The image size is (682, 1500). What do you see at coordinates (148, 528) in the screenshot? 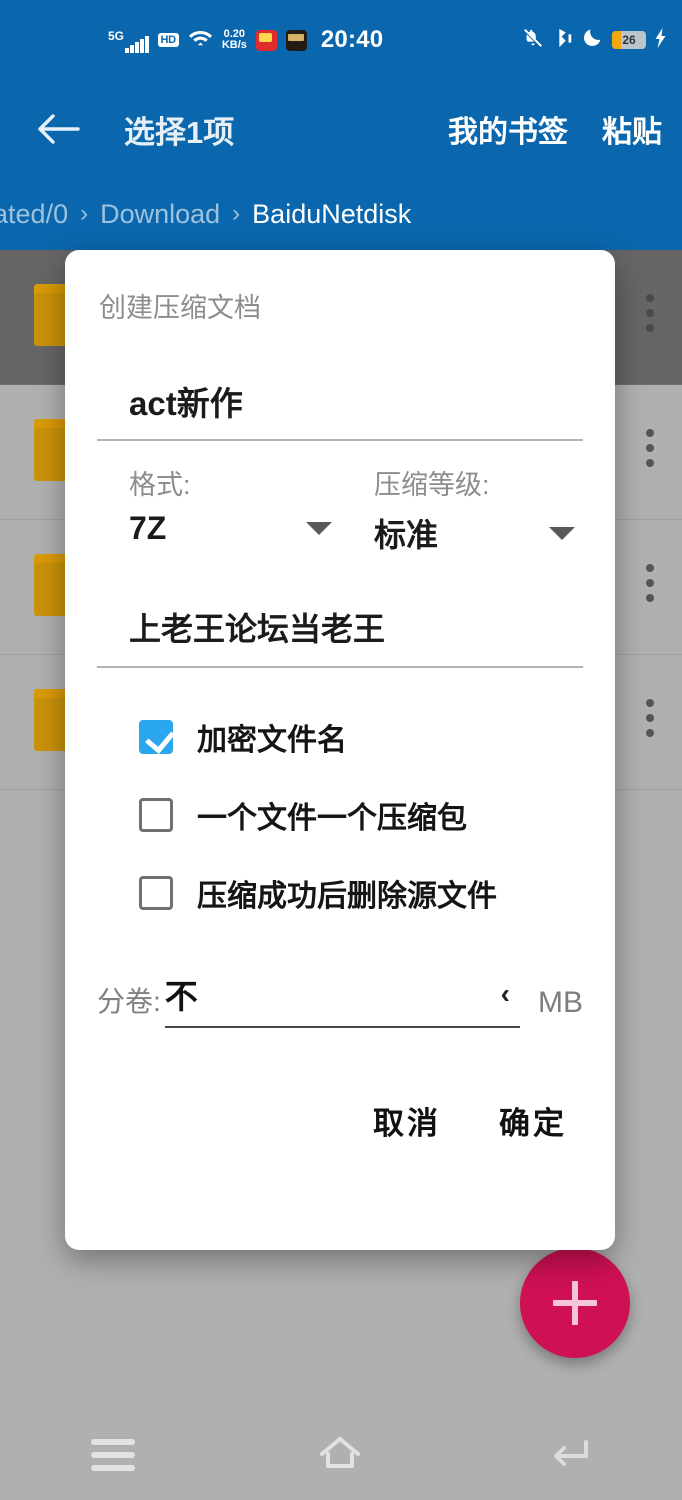
I see `format-value: 7Z` at bounding box center [148, 528].